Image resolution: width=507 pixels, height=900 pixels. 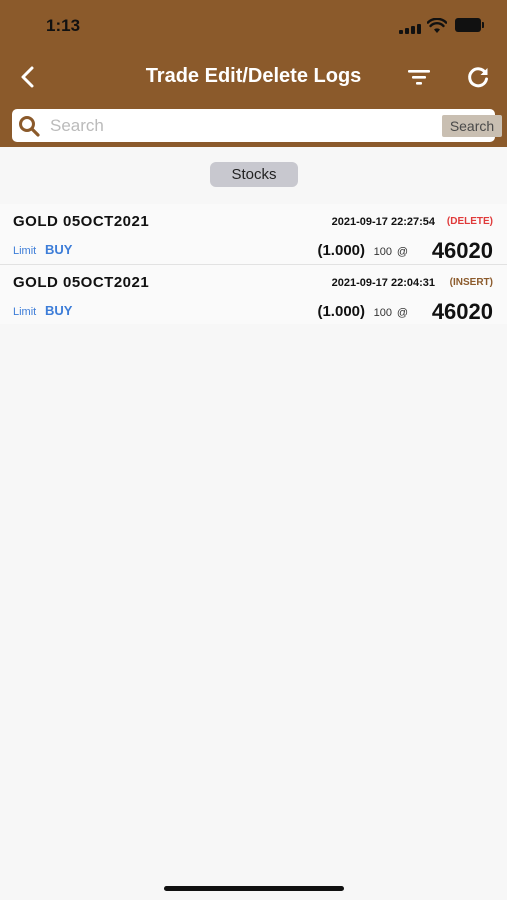 What do you see at coordinates (478, 77) in the screenshot?
I see `refresh-icon` at bounding box center [478, 77].